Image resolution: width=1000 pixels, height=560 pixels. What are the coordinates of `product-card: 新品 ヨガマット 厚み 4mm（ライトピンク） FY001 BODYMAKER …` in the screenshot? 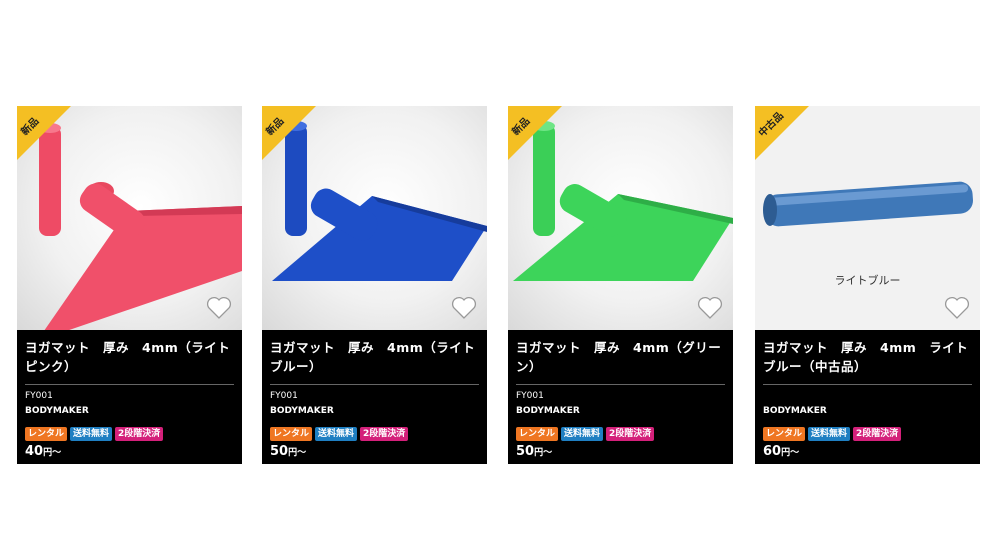 It's located at (129, 285).